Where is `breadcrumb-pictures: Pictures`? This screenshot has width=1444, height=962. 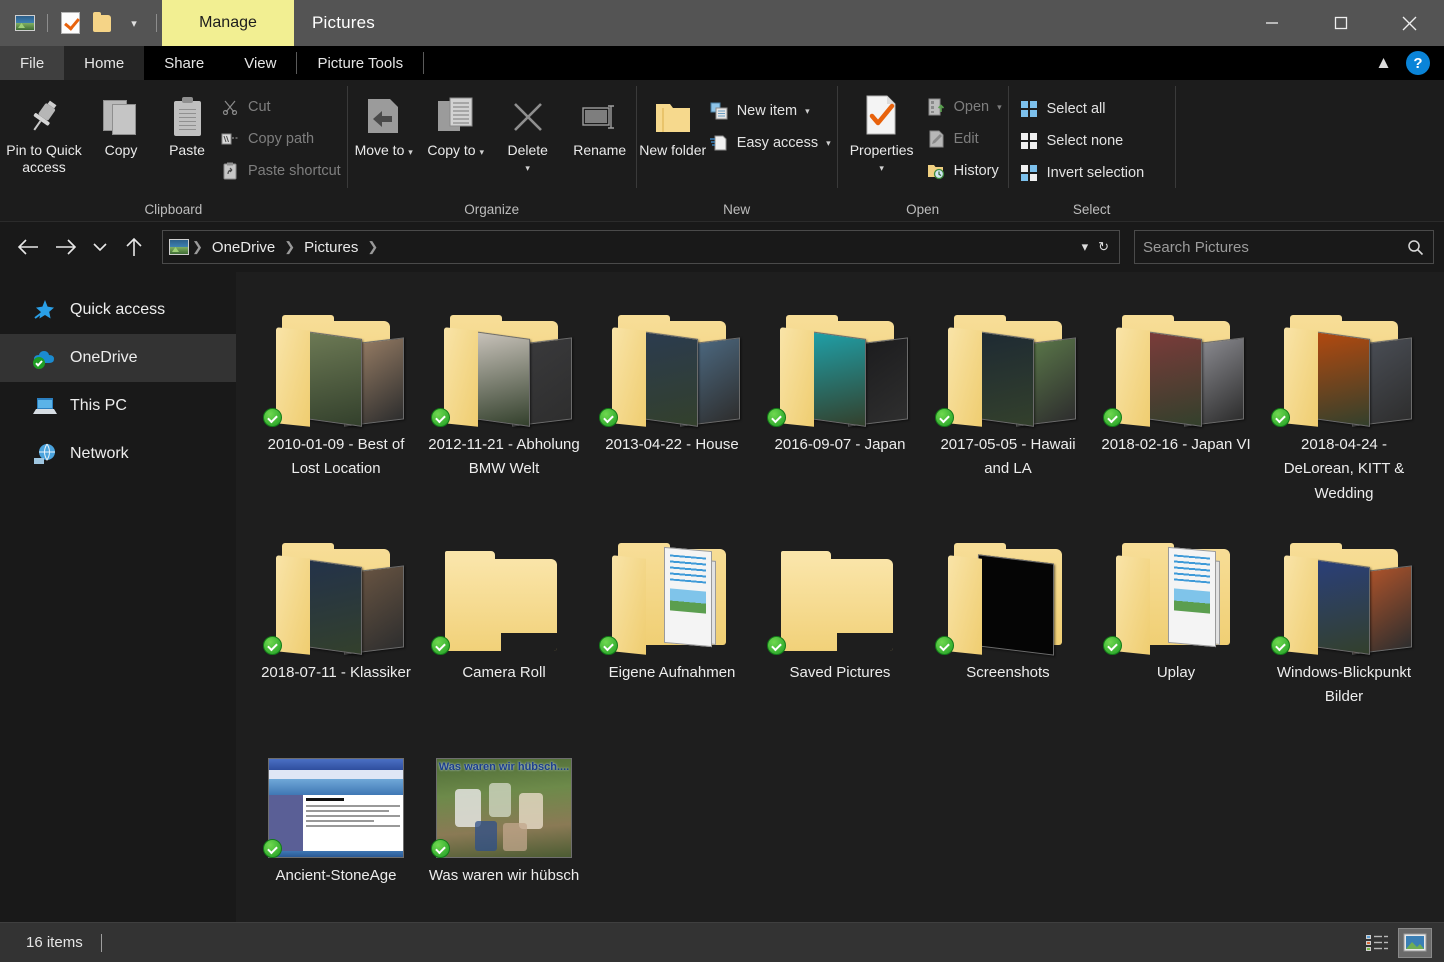 breadcrumb-pictures: Pictures is located at coordinates (331, 247).